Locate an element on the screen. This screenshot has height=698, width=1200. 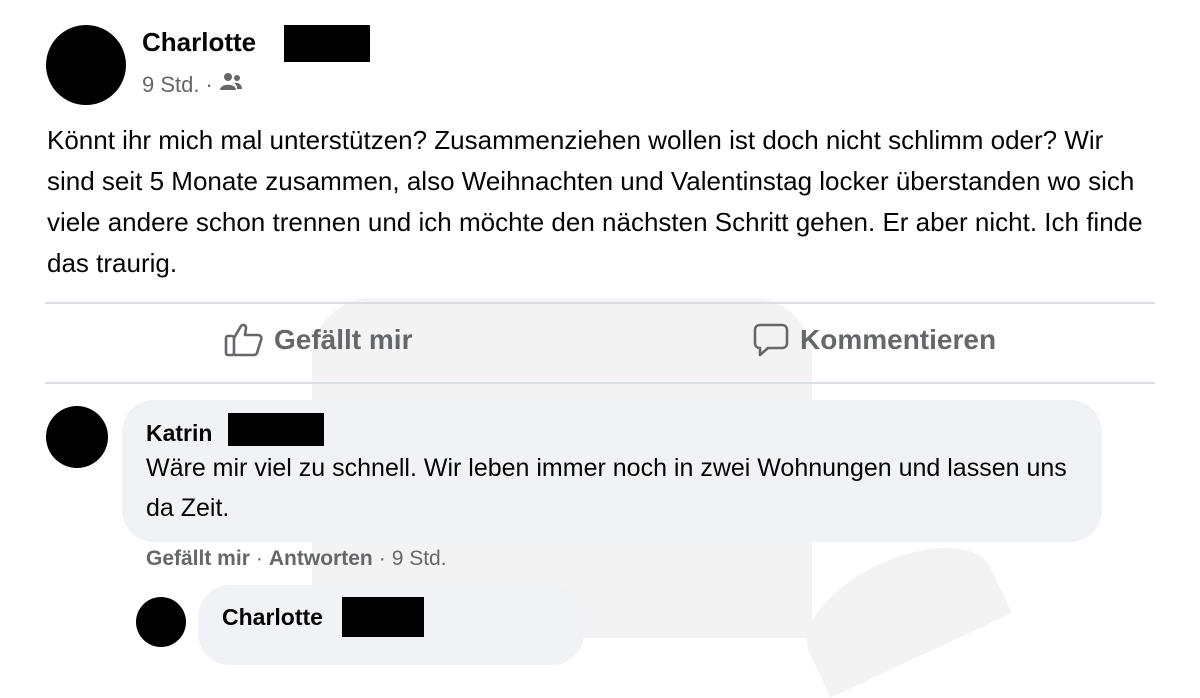
post-author-name: Charlotte is located at coordinates (199, 42).